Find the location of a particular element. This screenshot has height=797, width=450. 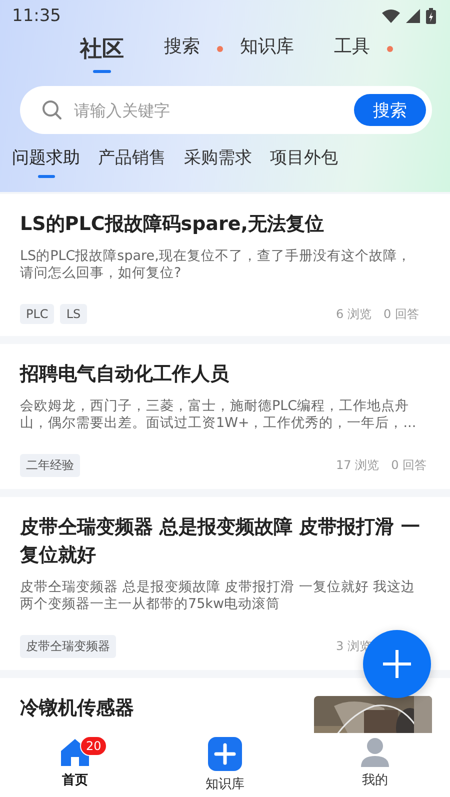

tab-indicator is located at coordinates (102, 71).